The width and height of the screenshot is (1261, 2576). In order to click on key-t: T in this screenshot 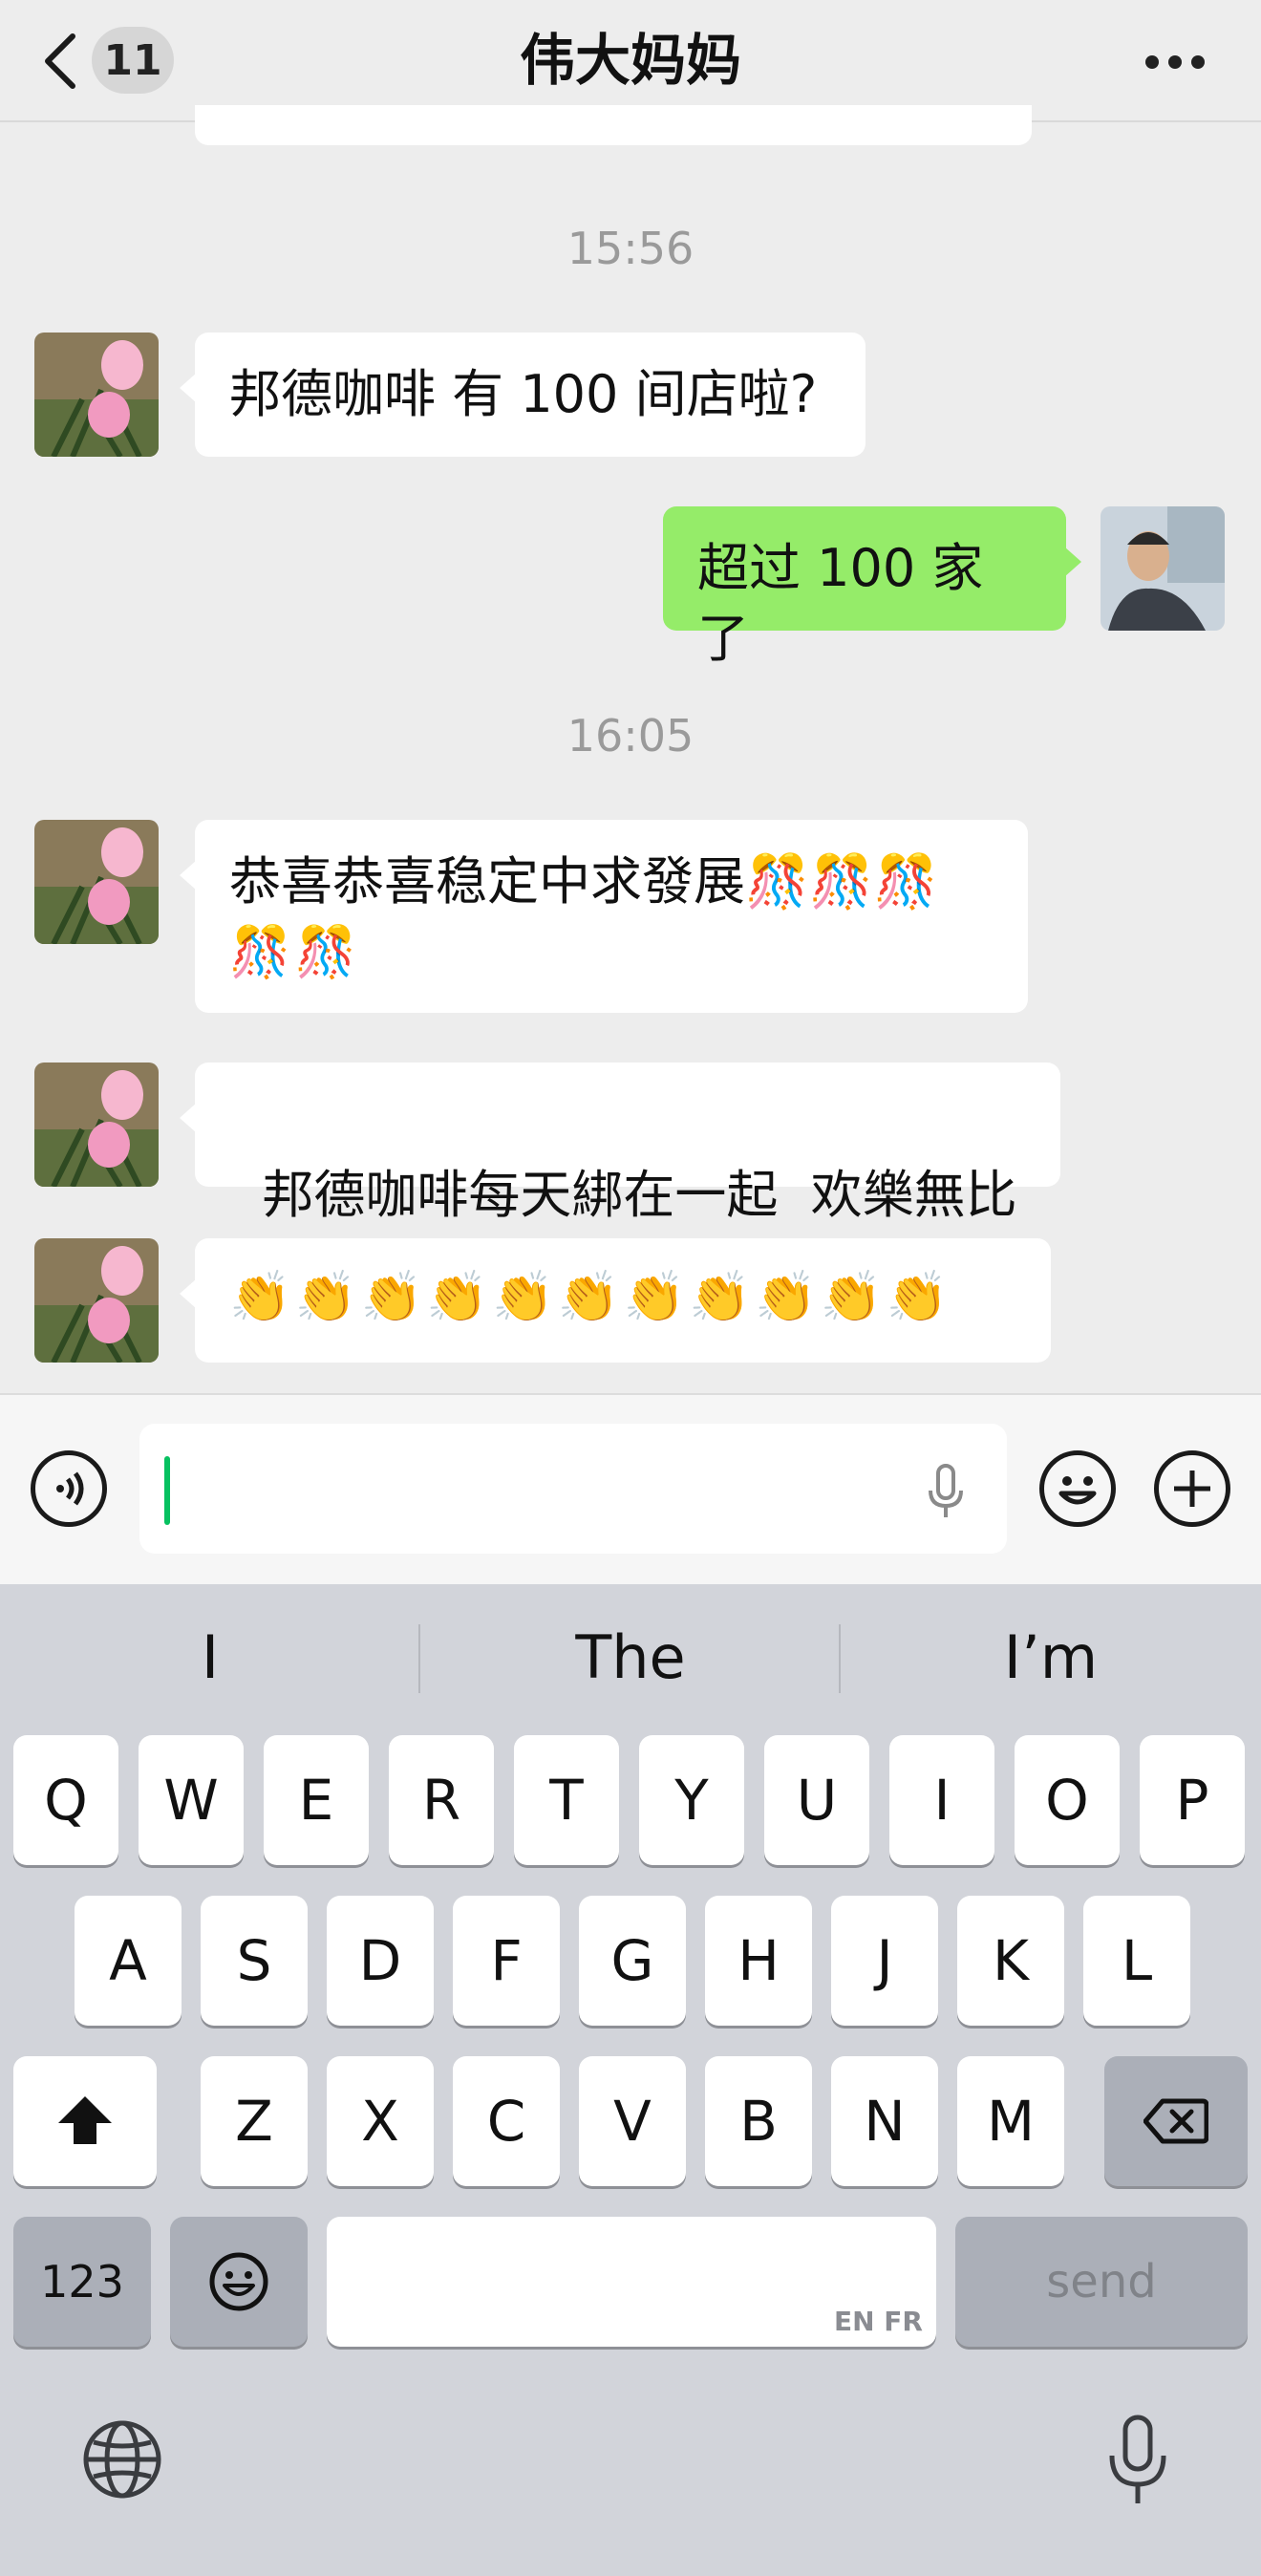, I will do `click(566, 1800)`.